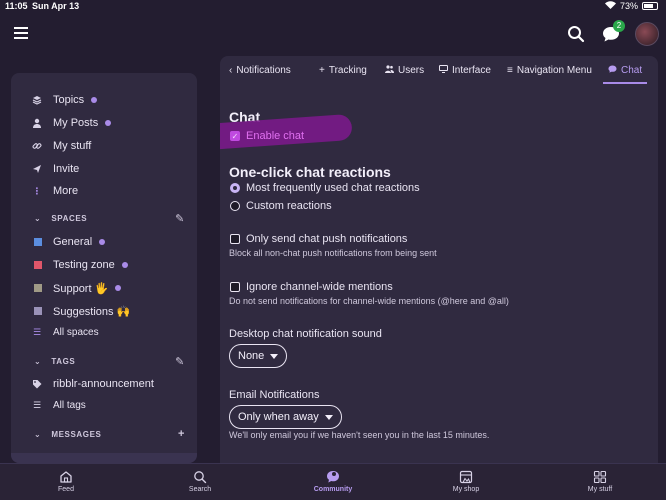  I want to click on sidebar-item-space-suggestions: Suggestions 🙌, so click(104, 311).